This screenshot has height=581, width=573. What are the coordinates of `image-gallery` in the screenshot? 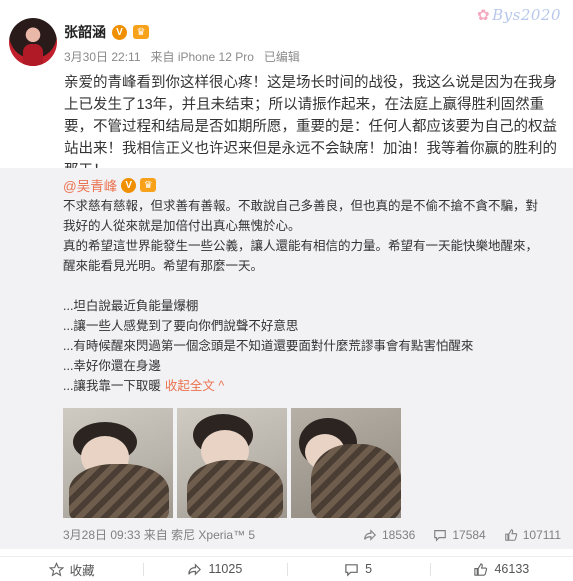 It's located at (232, 463).